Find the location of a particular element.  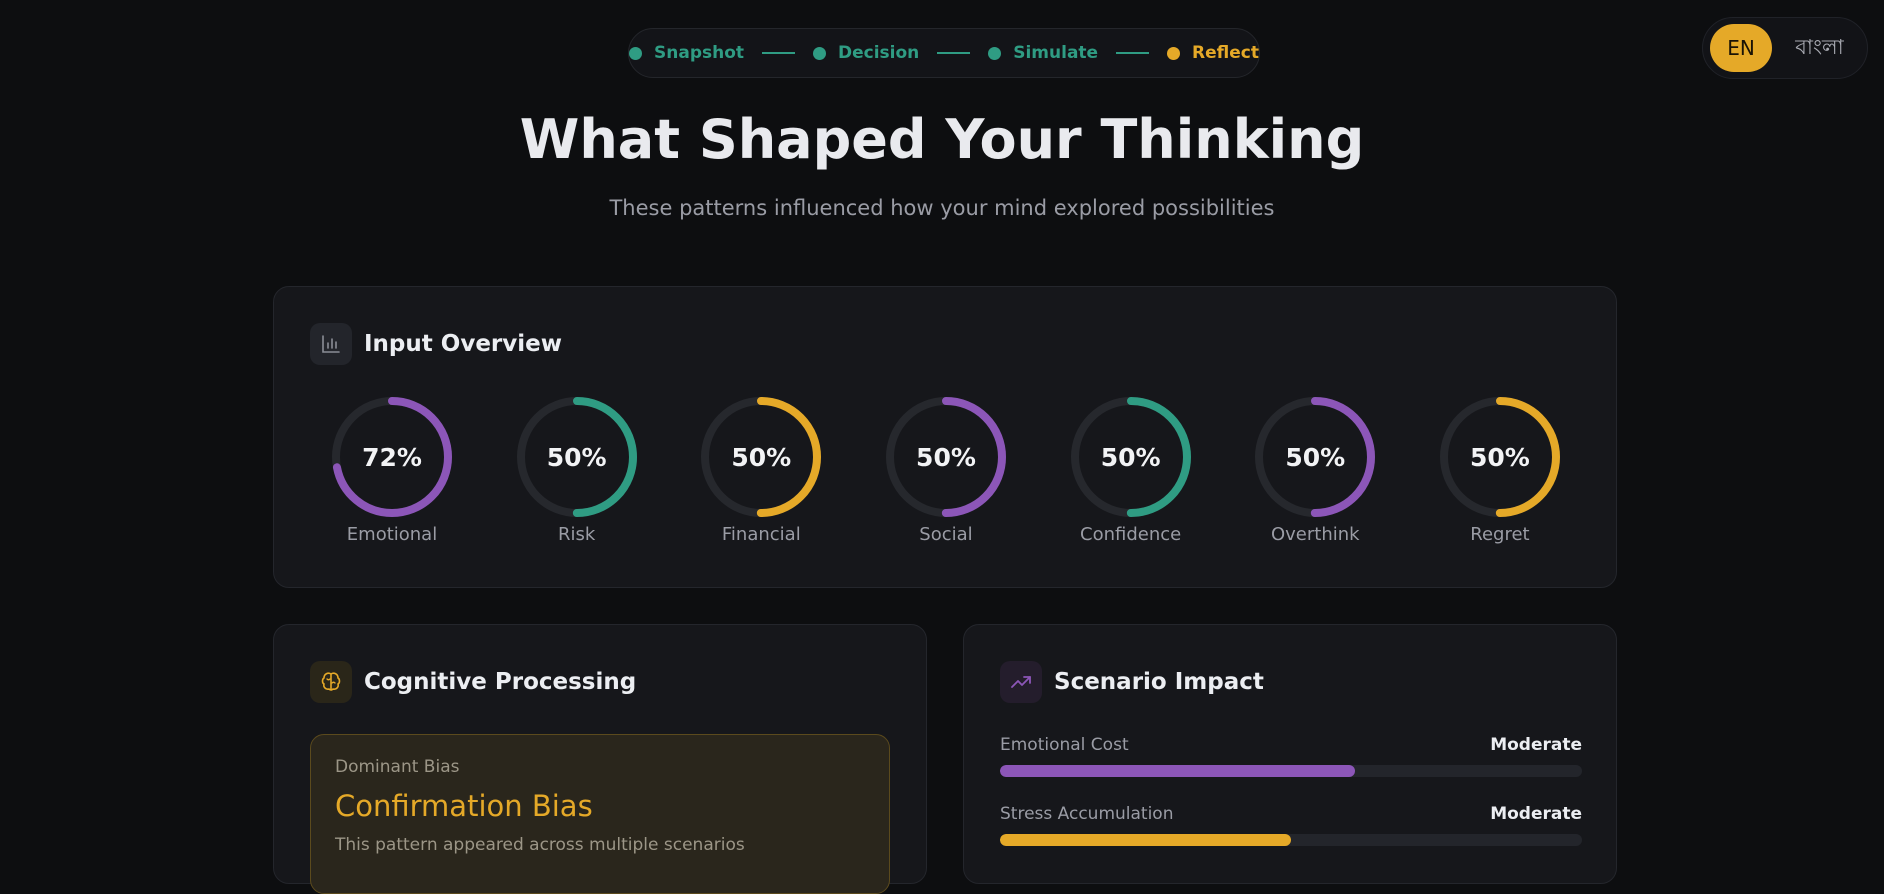

bias-name: Confirmation Bias is located at coordinates (464, 806).